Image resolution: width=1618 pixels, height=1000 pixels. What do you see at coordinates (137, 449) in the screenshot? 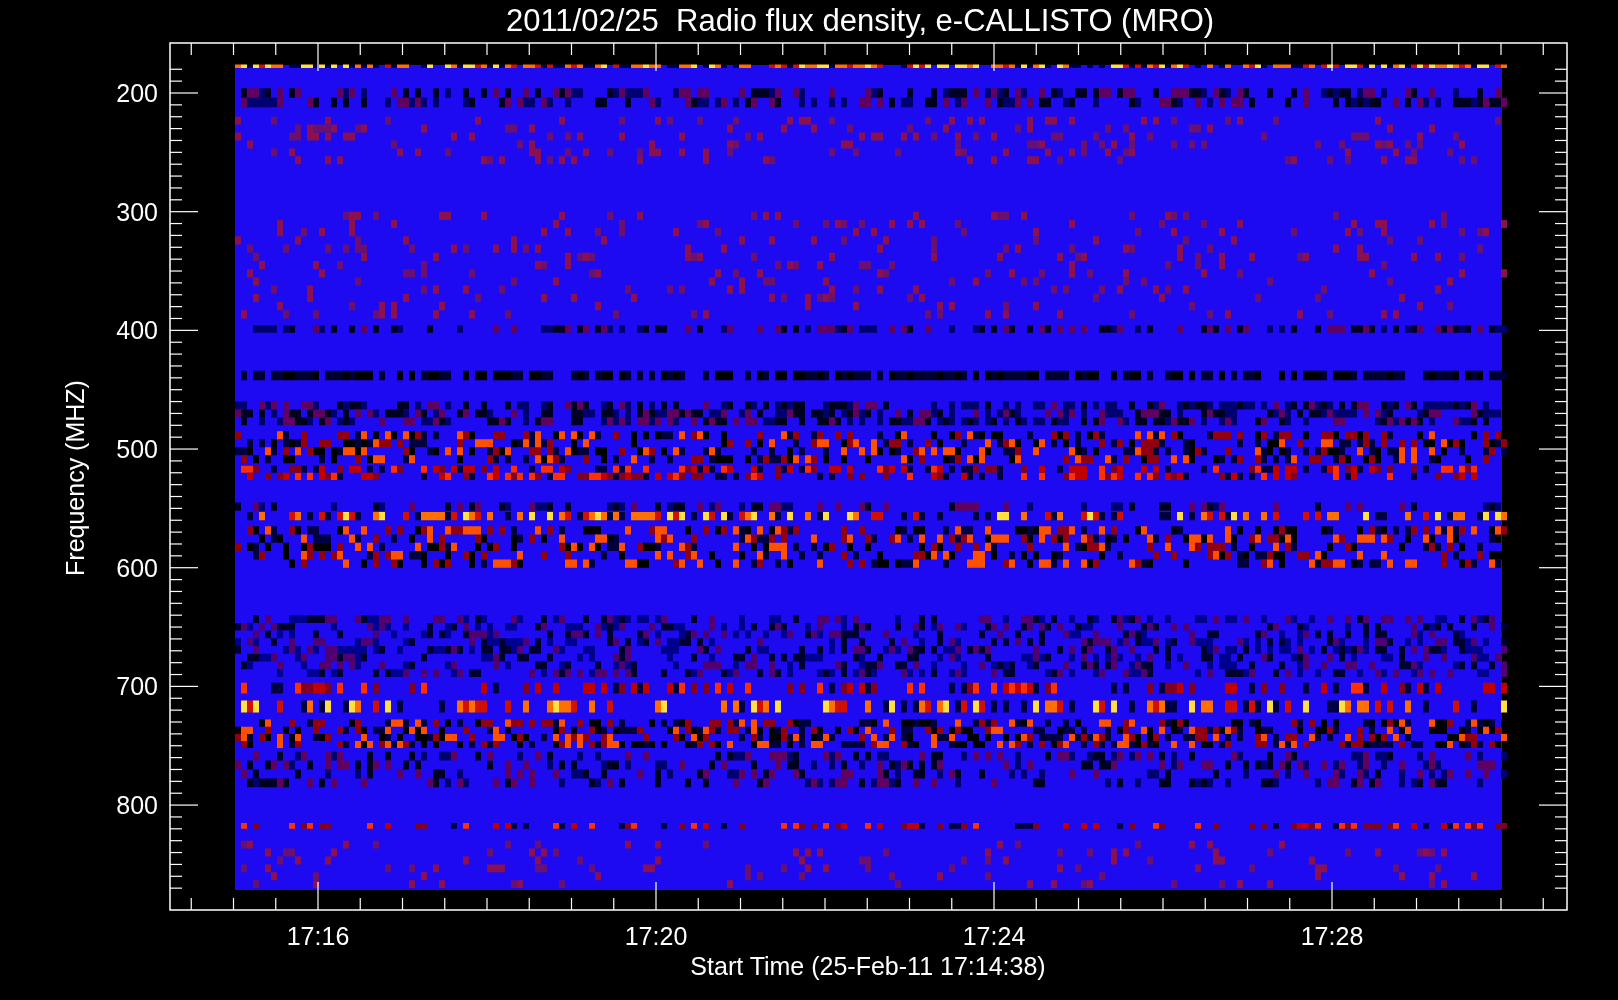
I see `axis-tick-label: 500` at bounding box center [137, 449].